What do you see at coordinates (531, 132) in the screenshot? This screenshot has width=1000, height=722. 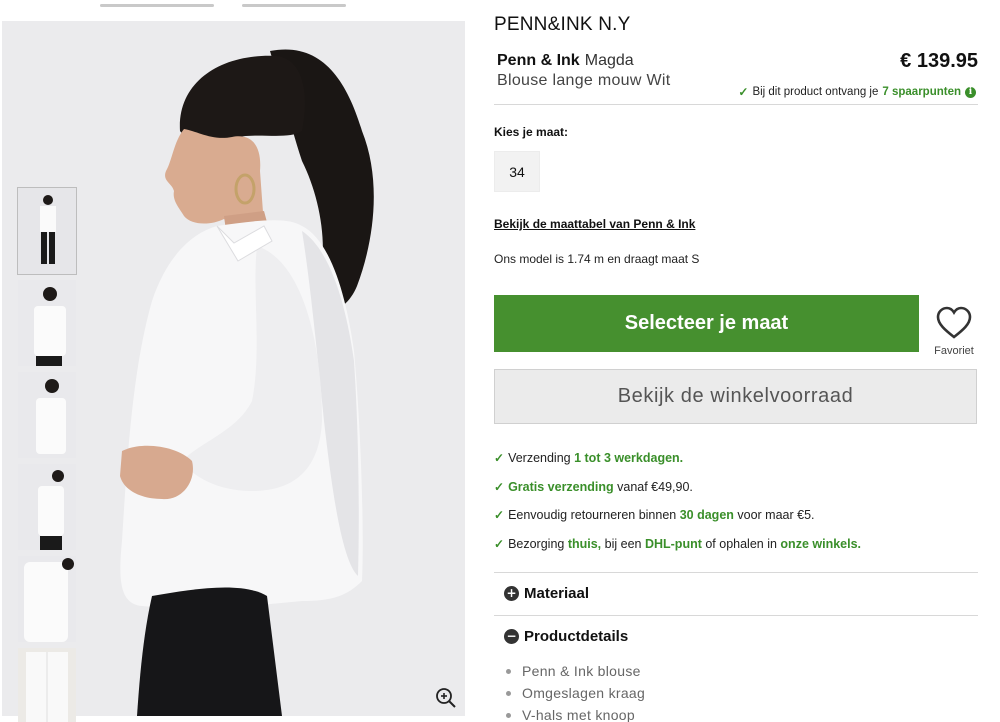 I see `size-label: Kies je maat:` at bounding box center [531, 132].